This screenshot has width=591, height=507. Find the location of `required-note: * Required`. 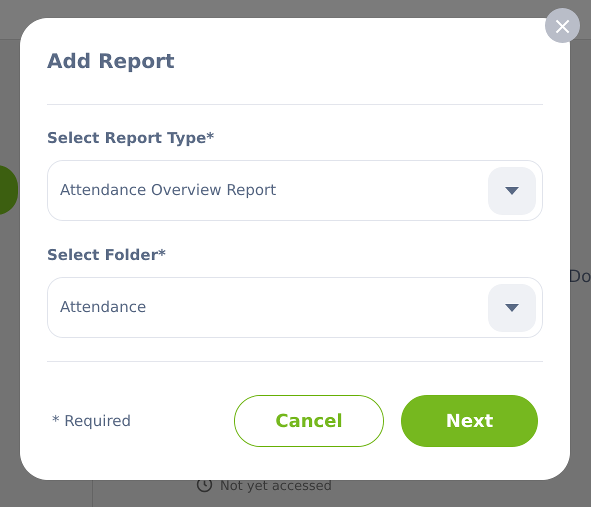

required-note: * Required is located at coordinates (92, 421).